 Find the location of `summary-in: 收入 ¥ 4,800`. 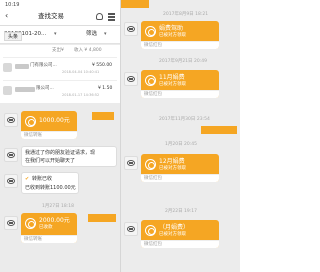

summary-in: 收入 ¥ 4,800 is located at coordinates (88, 50).